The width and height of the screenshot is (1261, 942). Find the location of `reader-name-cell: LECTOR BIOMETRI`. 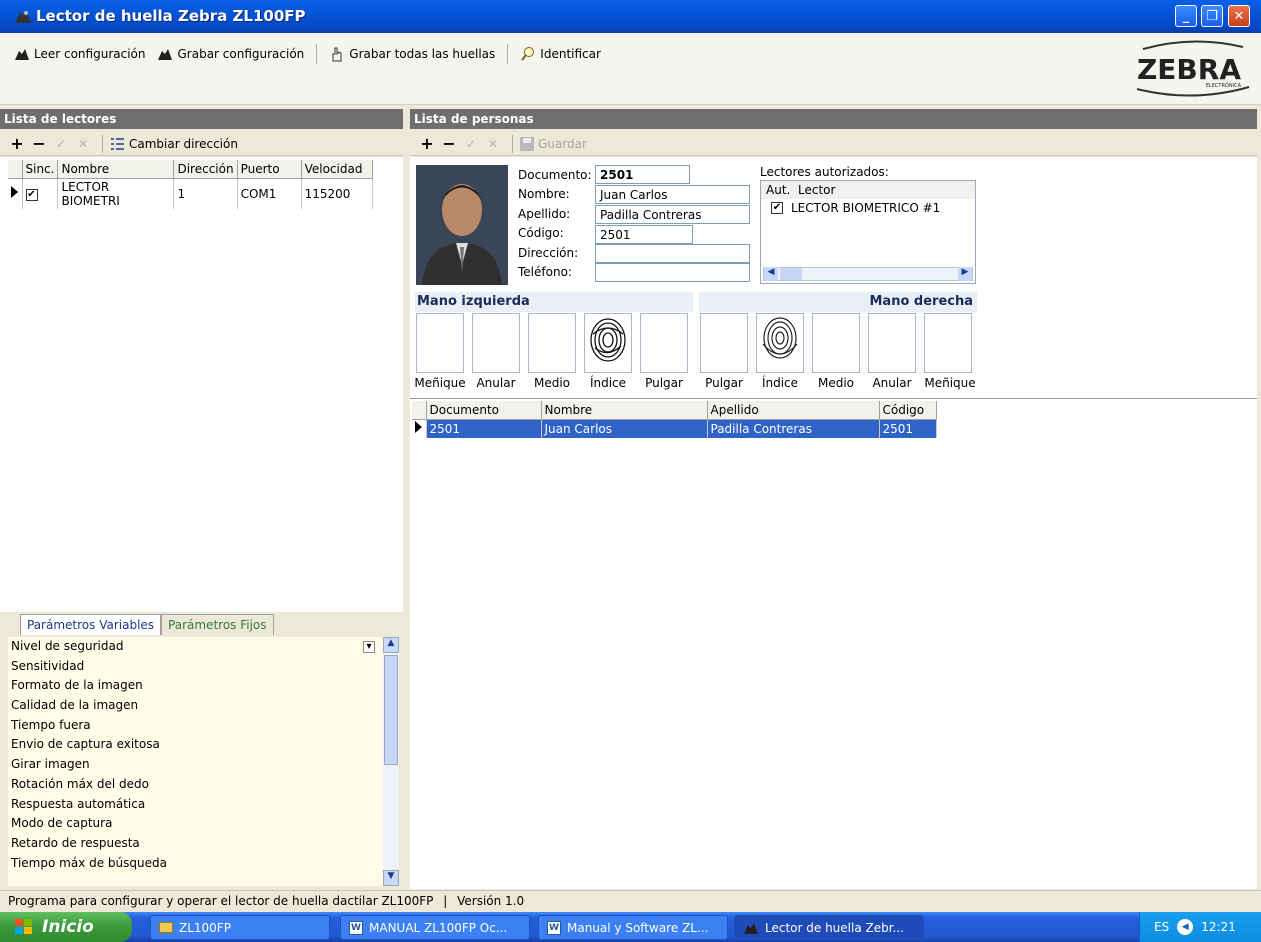

reader-name-cell: LECTOR BIOMETRI is located at coordinates (116, 193).